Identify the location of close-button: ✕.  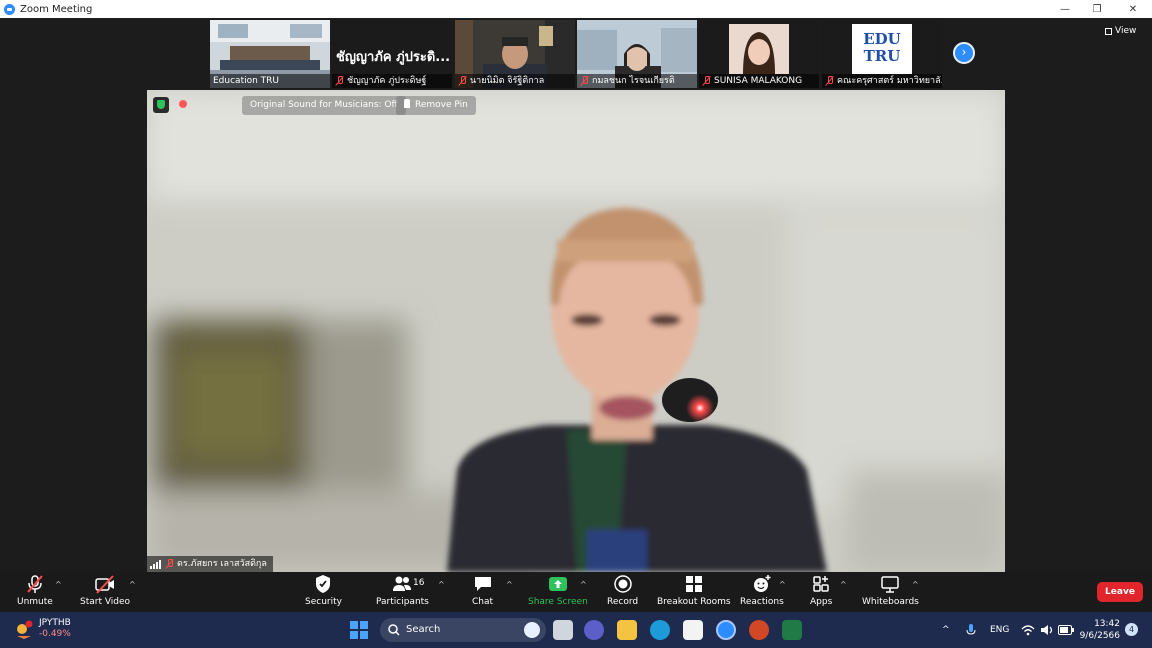
(1133, 9).